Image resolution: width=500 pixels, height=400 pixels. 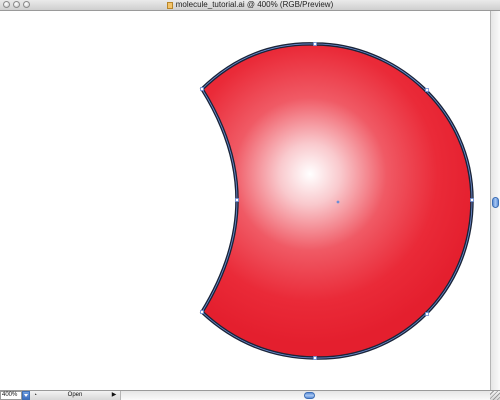 I want to click on vertical-scrollbar, so click(x=495, y=200).